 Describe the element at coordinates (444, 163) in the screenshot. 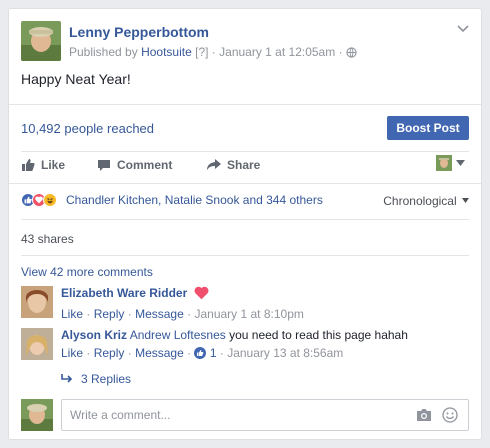

I see `page-avatar-small` at that location.